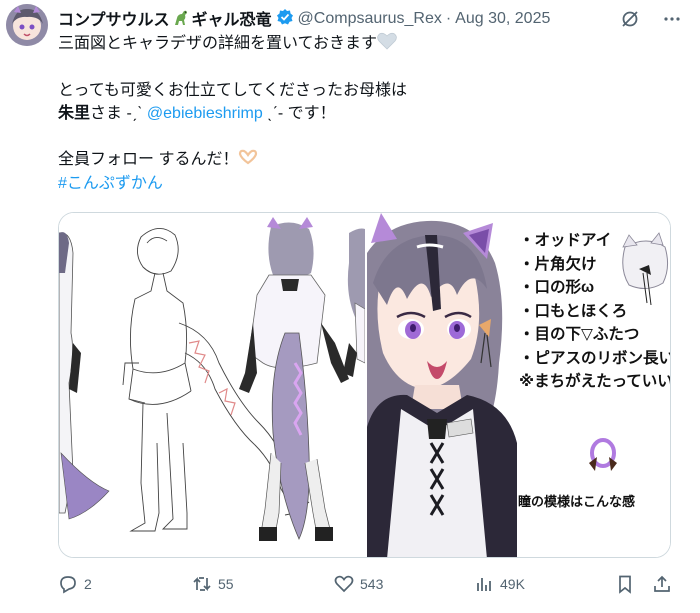 The height and width of the screenshot is (613, 700). Describe the element at coordinates (165, 19) in the screenshot. I see `display-name: コンプサウルス ギャル恐竜` at that location.